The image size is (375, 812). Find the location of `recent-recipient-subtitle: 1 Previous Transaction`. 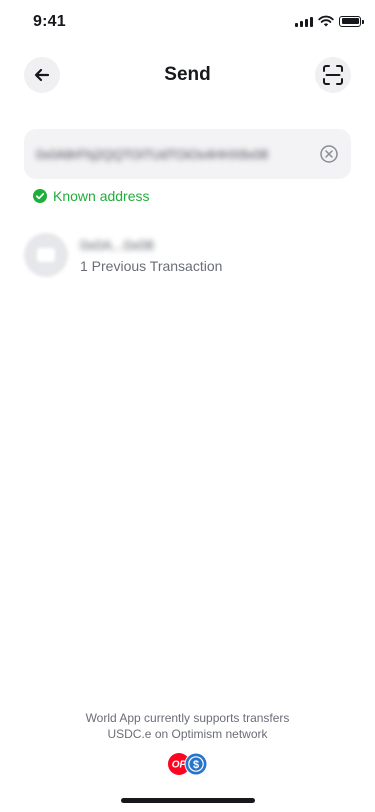

recent-recipient-subtitle: 1 Previous Transaction is located at coordinates (151, 266).